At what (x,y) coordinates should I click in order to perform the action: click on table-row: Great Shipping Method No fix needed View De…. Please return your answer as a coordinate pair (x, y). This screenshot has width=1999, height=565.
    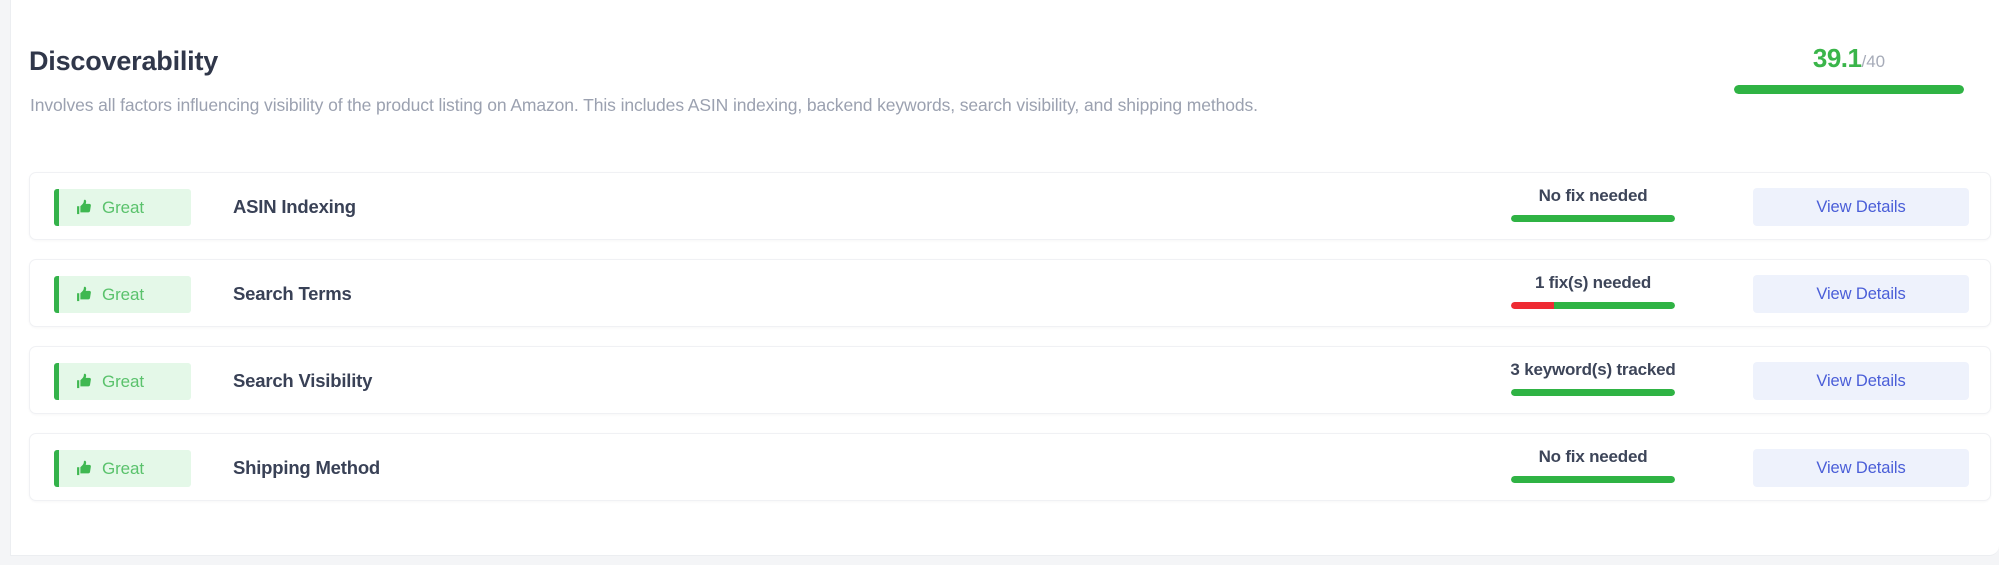
    Looking at the image, I should click on (1010, 467).